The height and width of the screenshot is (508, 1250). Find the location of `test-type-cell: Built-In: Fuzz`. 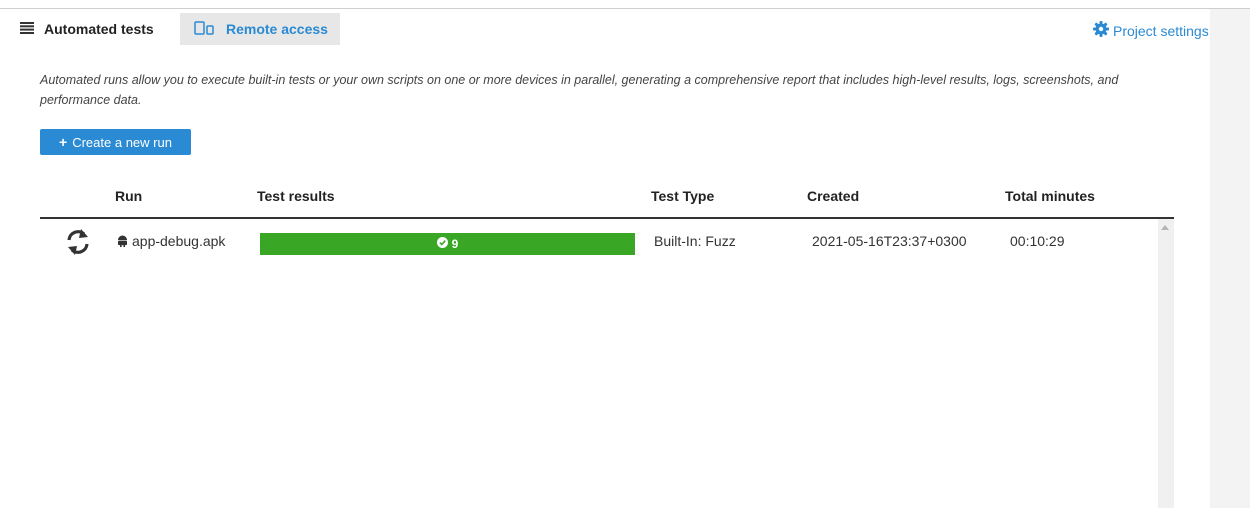

test-type-cell: Built-In: Fuzz is located at coordinates (695, 241).